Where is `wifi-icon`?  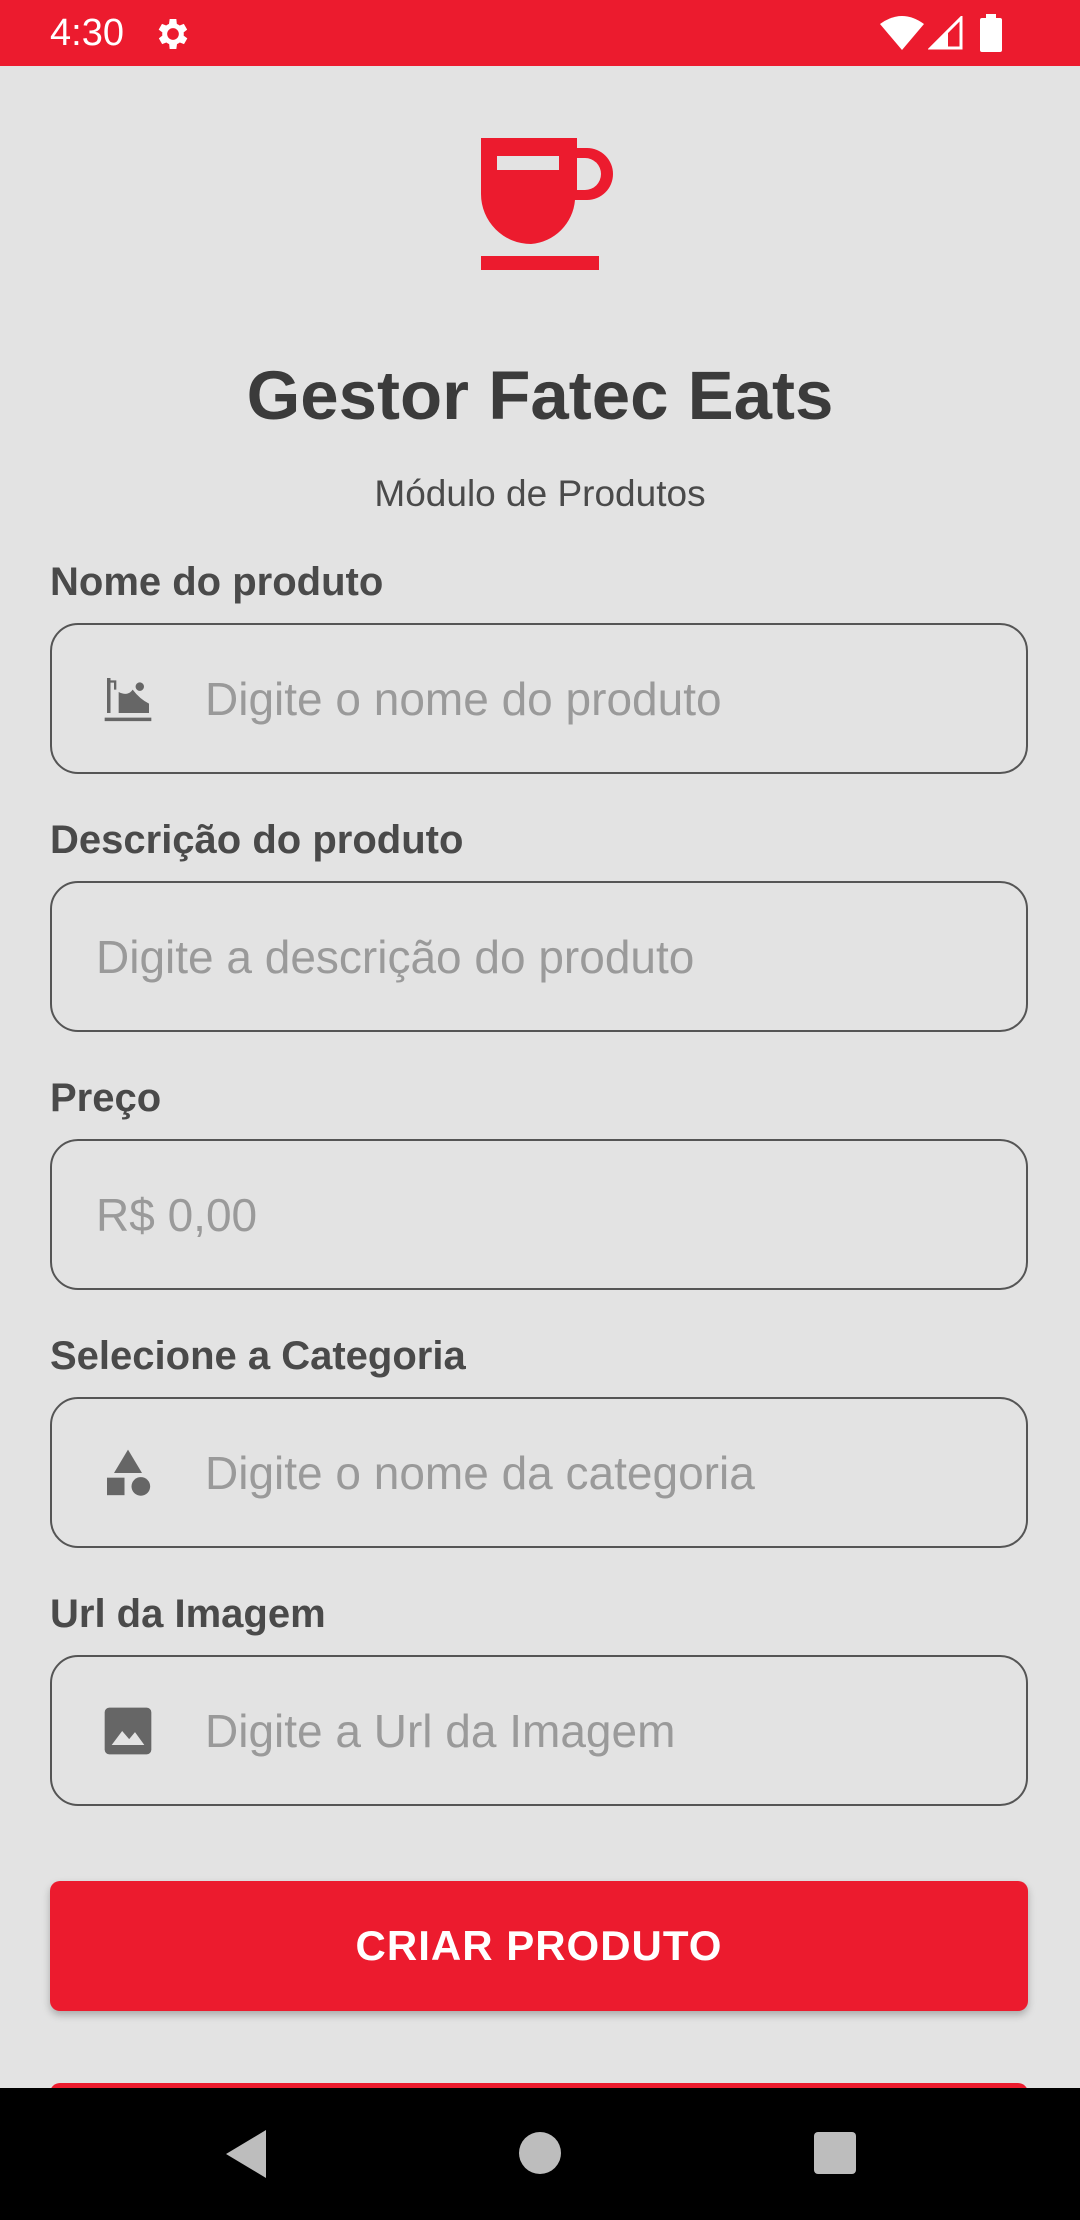 wifi-icon is located at coordinates (902, 33).